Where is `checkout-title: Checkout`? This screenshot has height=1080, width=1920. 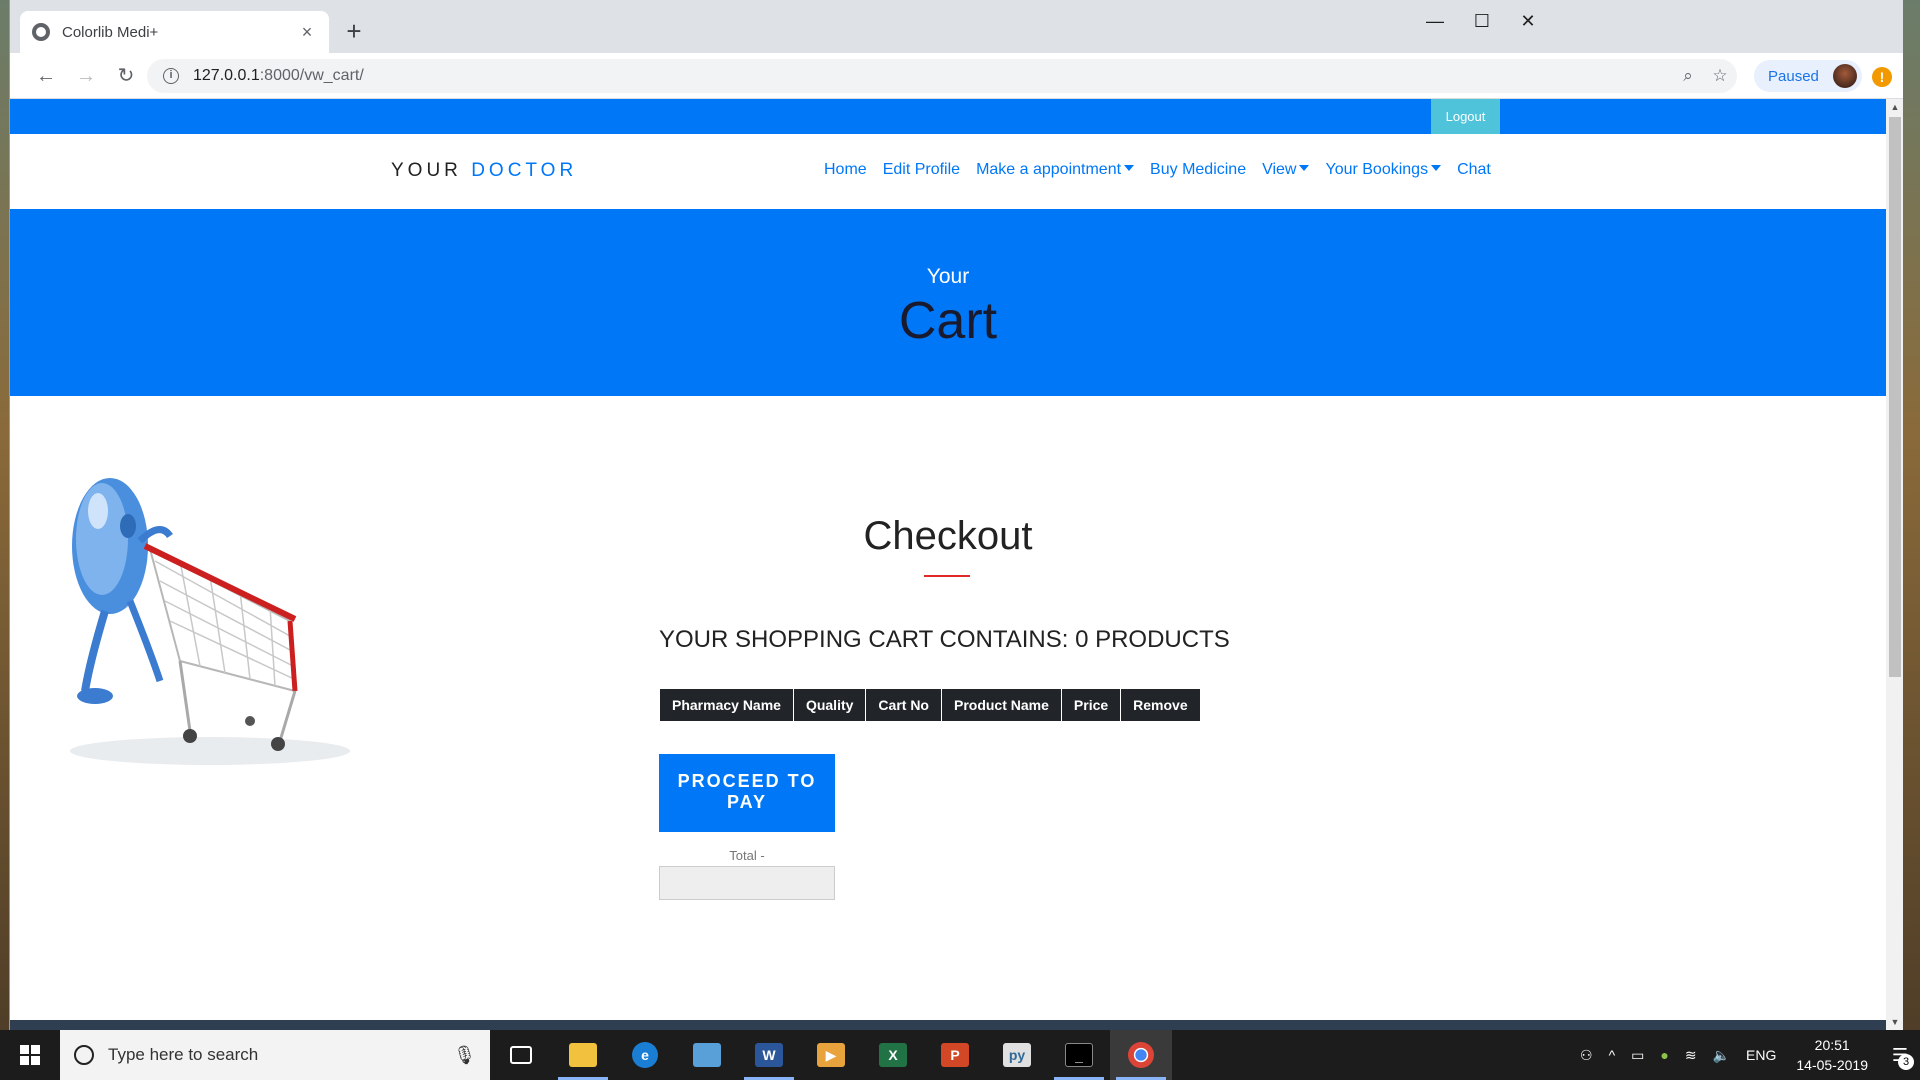
checkout-title: Checkout is located at coordinates (948, 536).